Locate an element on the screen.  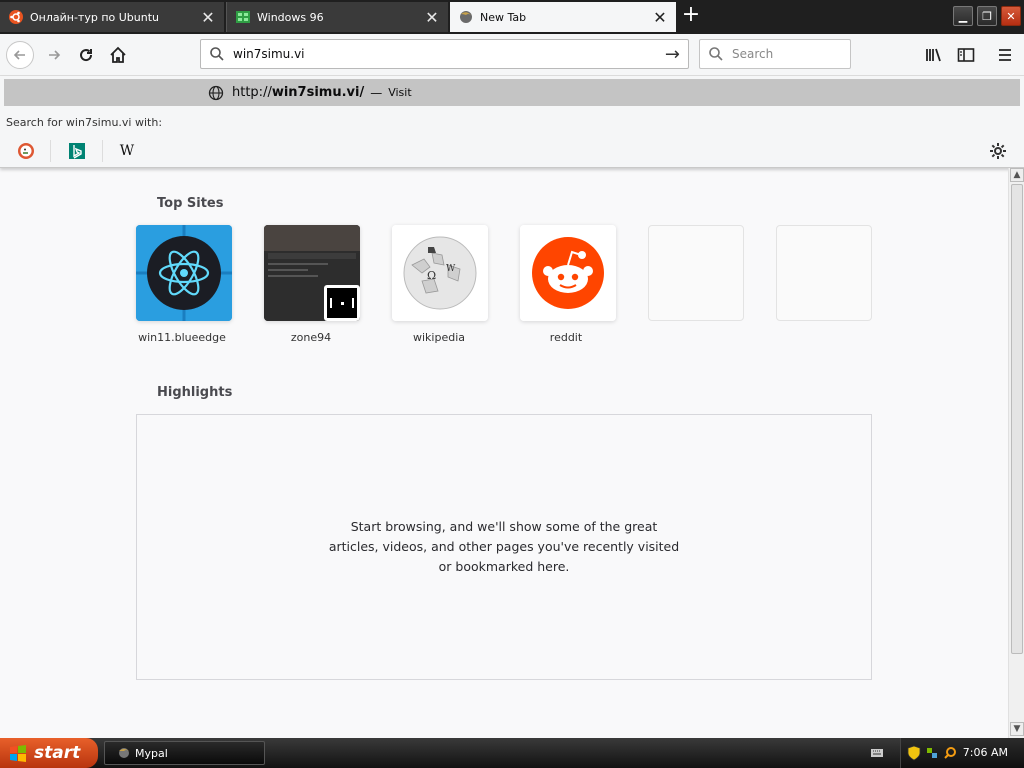
bing-icon is located at coordinates (77, 151).